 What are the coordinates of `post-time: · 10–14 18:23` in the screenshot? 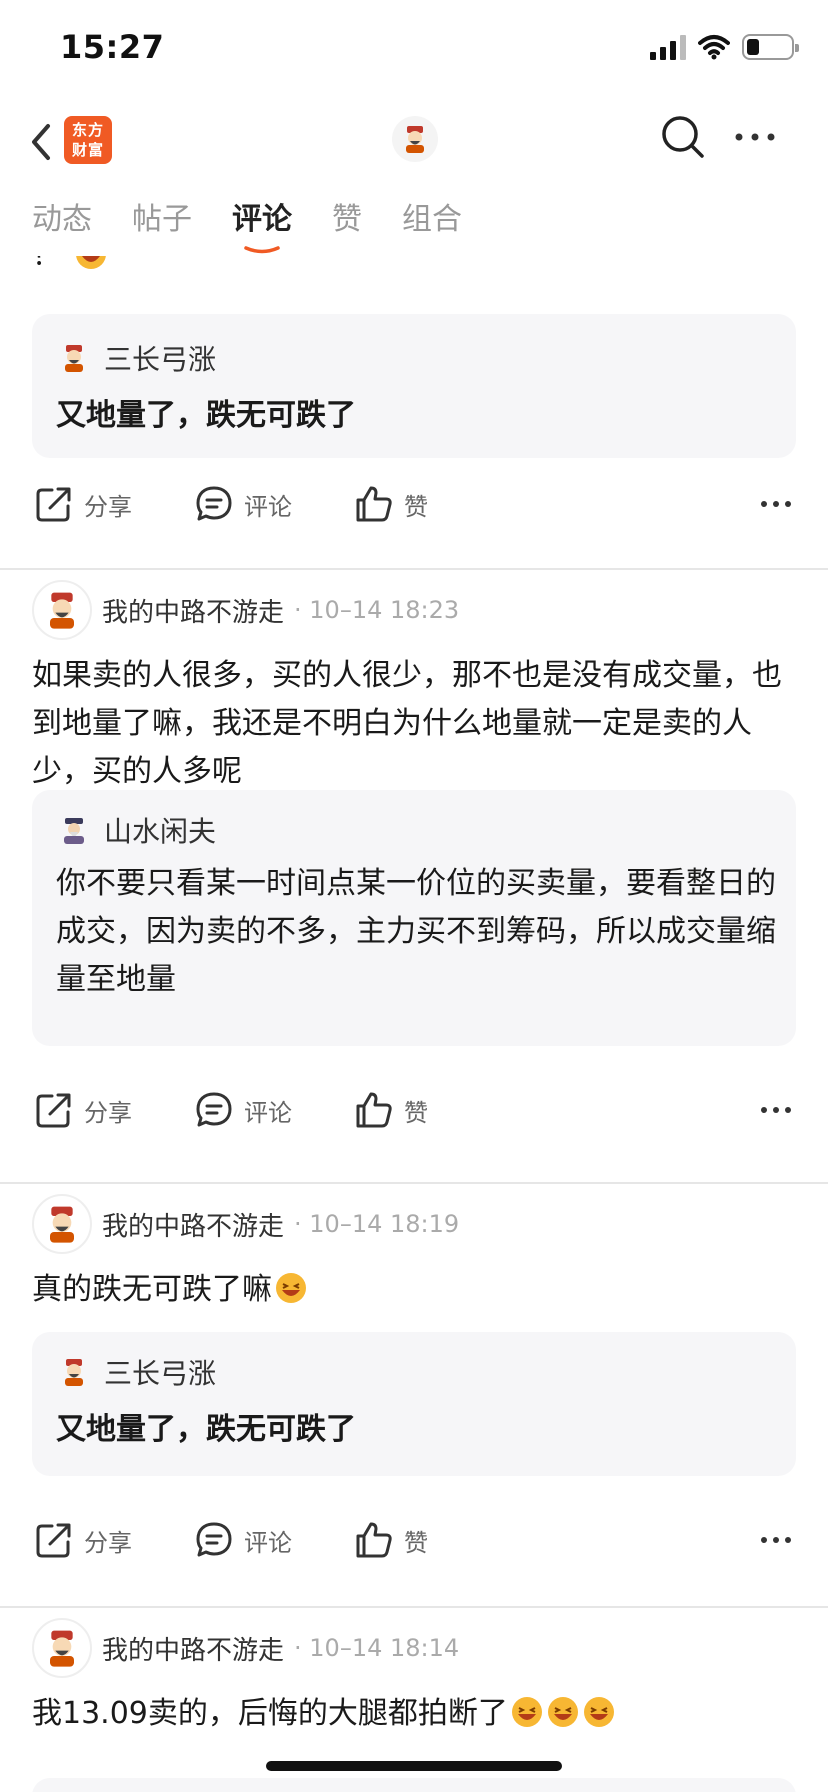 It's located at (377, 610).